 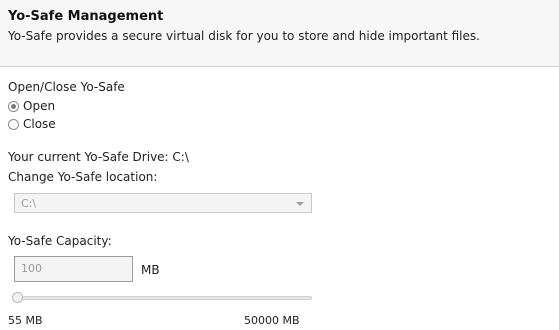 What do you see at coordinates (163, 298) in the screenshot?
I see `capacity-slider-track` at bounding box center [163, 298].